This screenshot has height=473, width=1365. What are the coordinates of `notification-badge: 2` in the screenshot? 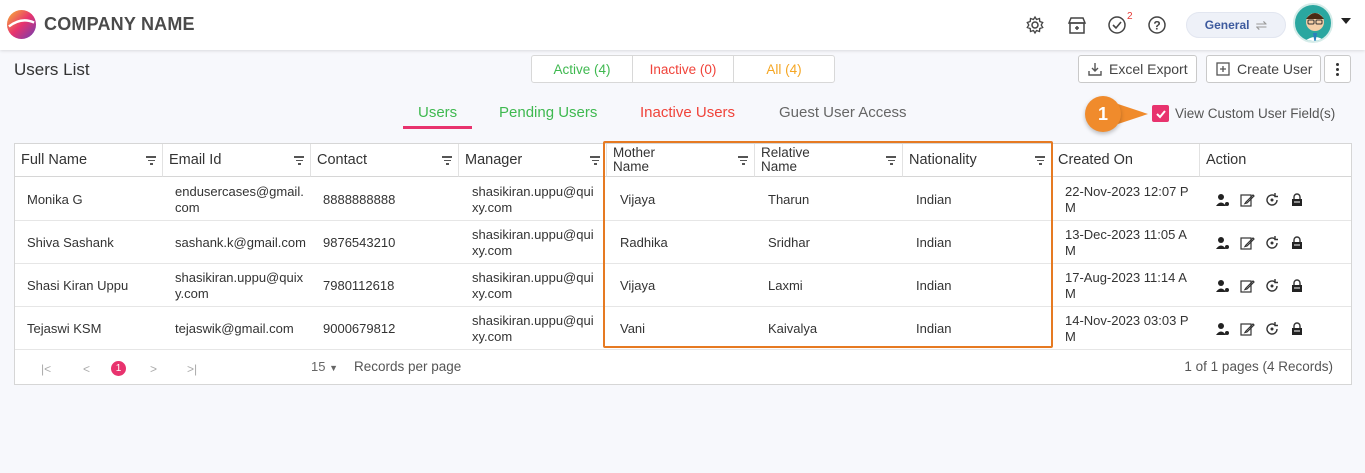 It's located at (1130, 16).